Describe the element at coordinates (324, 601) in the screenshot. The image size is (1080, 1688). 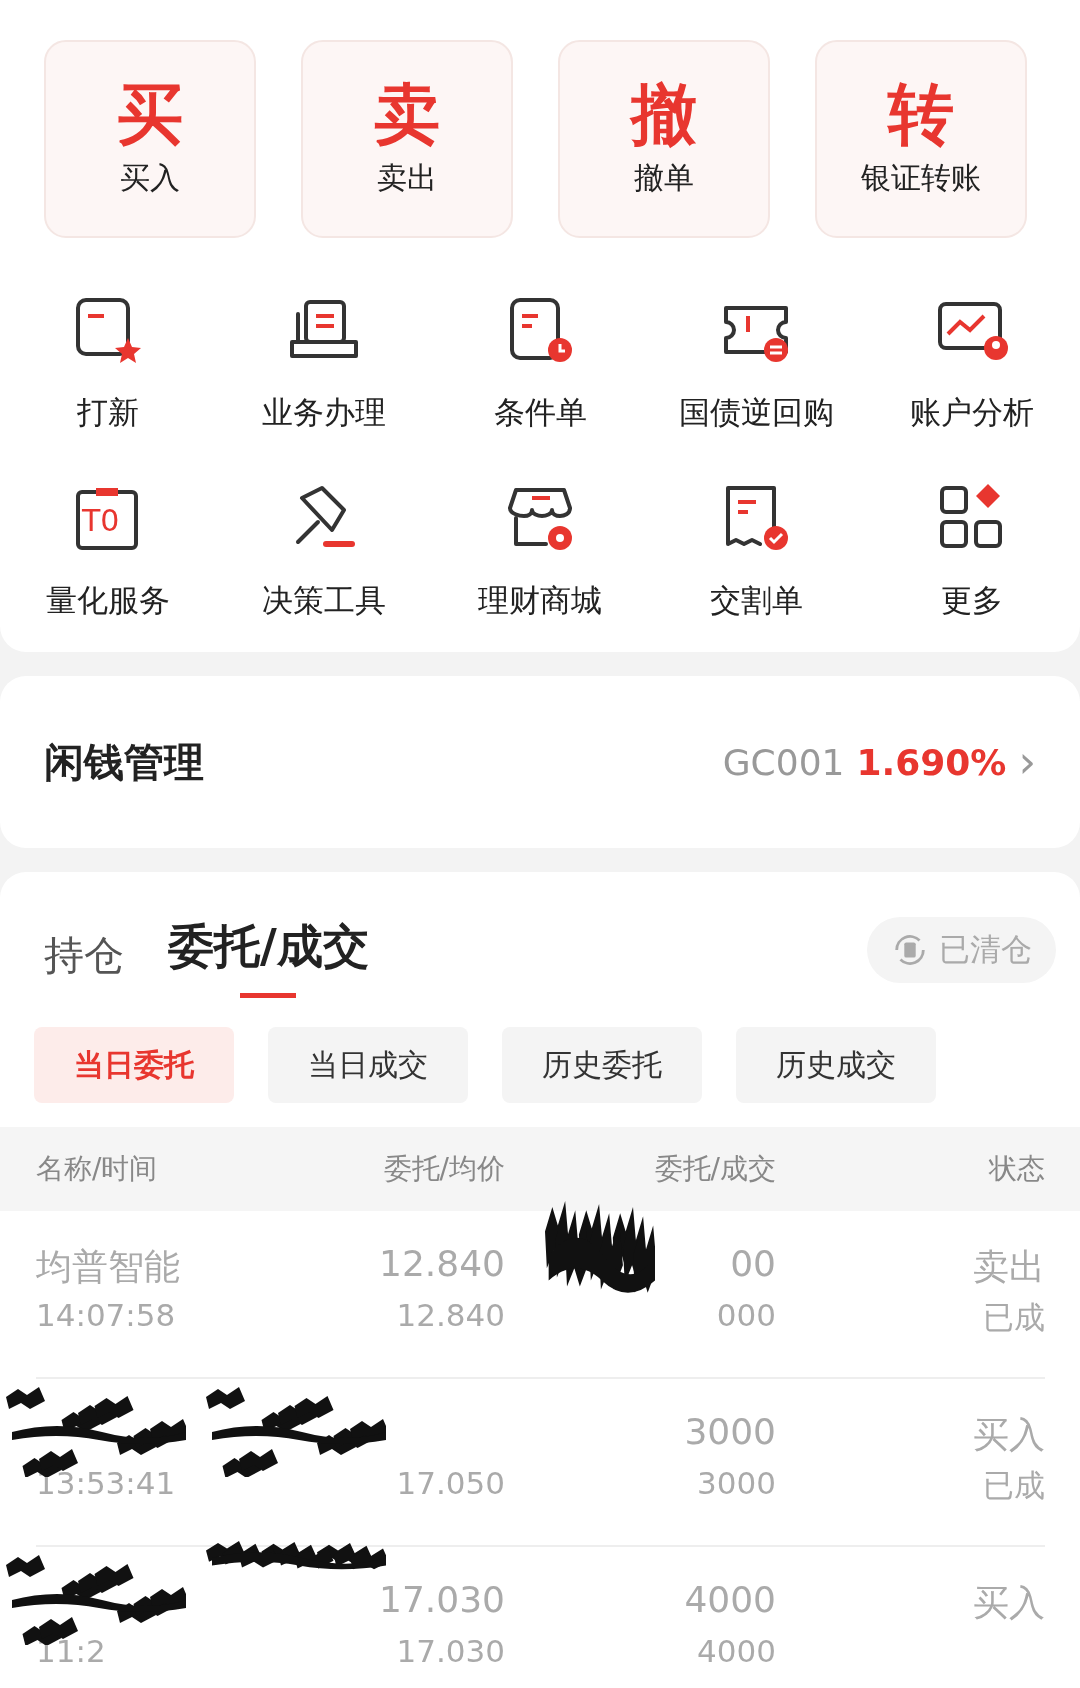
I see `service-label: 决策工具` at that location.